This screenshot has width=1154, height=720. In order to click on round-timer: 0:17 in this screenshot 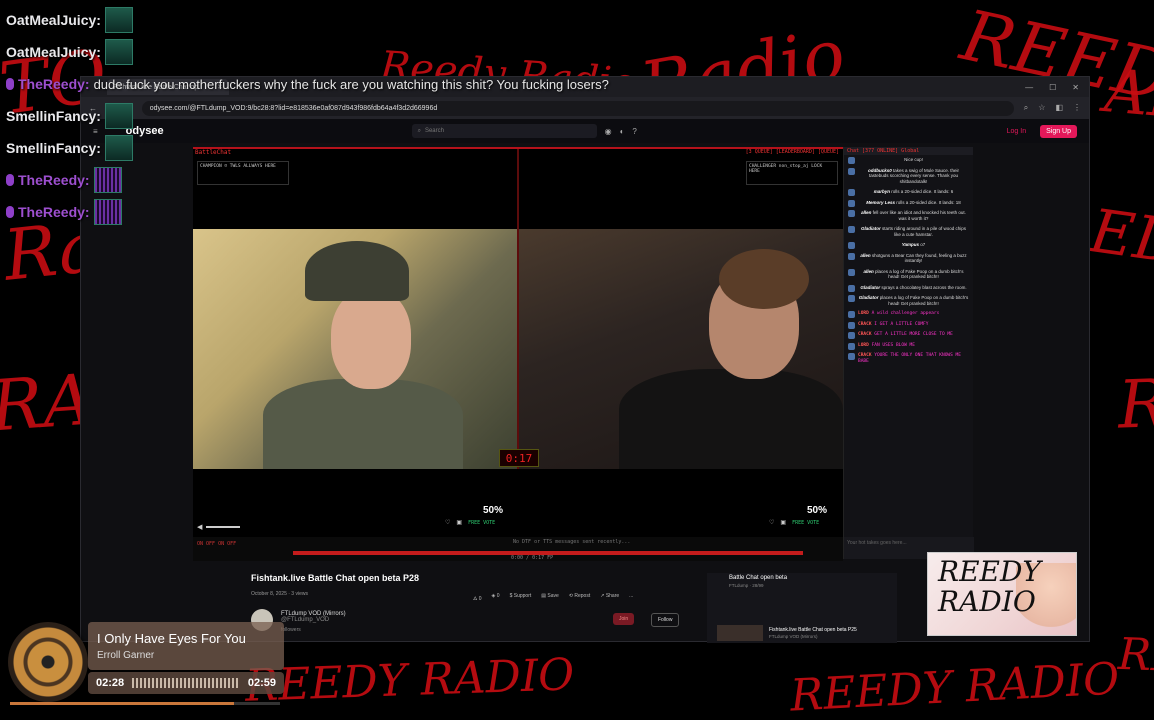, I will do `click(519, 458)`.